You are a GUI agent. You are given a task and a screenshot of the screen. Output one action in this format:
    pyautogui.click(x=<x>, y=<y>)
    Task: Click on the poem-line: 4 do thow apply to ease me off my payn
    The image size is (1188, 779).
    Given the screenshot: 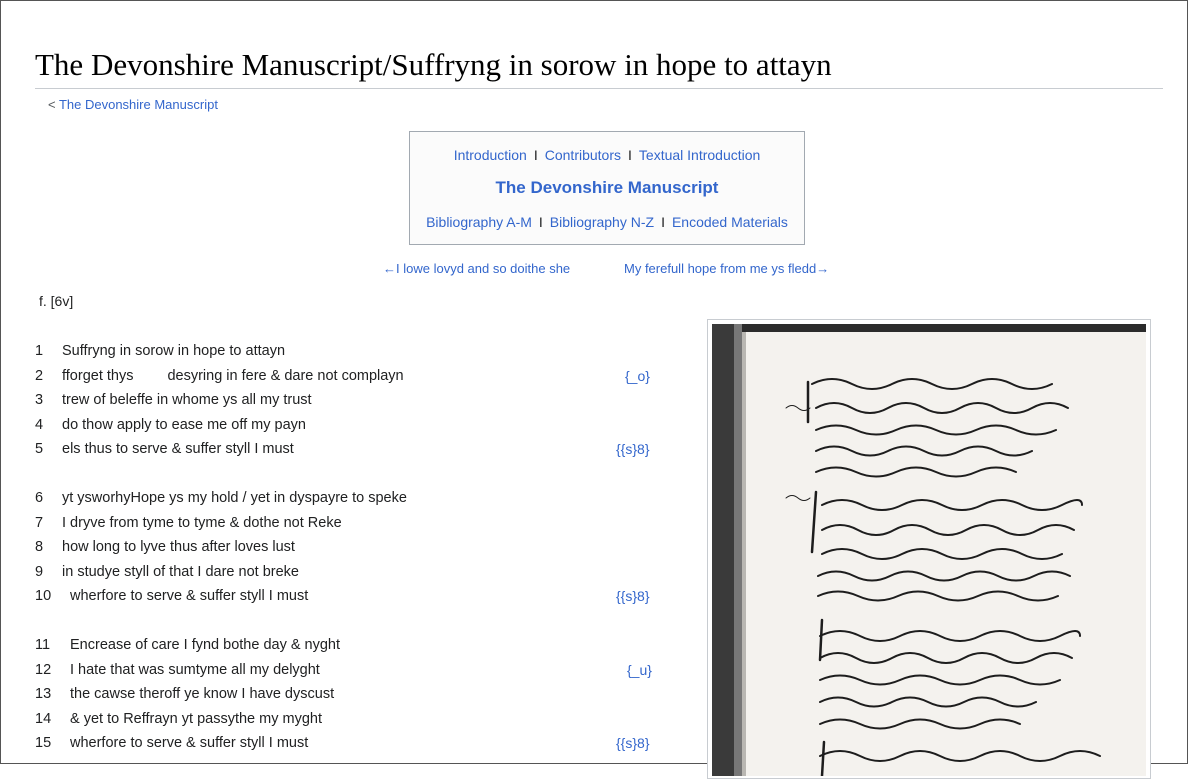 What is the action you would take?
    pyautogui.click(x=170, y=427)
    